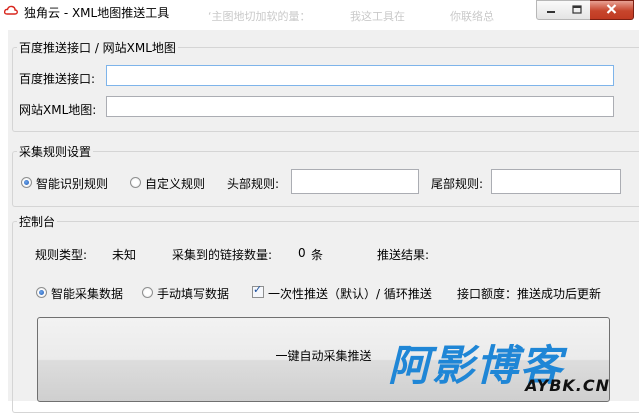 The height and width of the screenshot is (413, 639). I want to click on push-api-input, so click(360, 75).